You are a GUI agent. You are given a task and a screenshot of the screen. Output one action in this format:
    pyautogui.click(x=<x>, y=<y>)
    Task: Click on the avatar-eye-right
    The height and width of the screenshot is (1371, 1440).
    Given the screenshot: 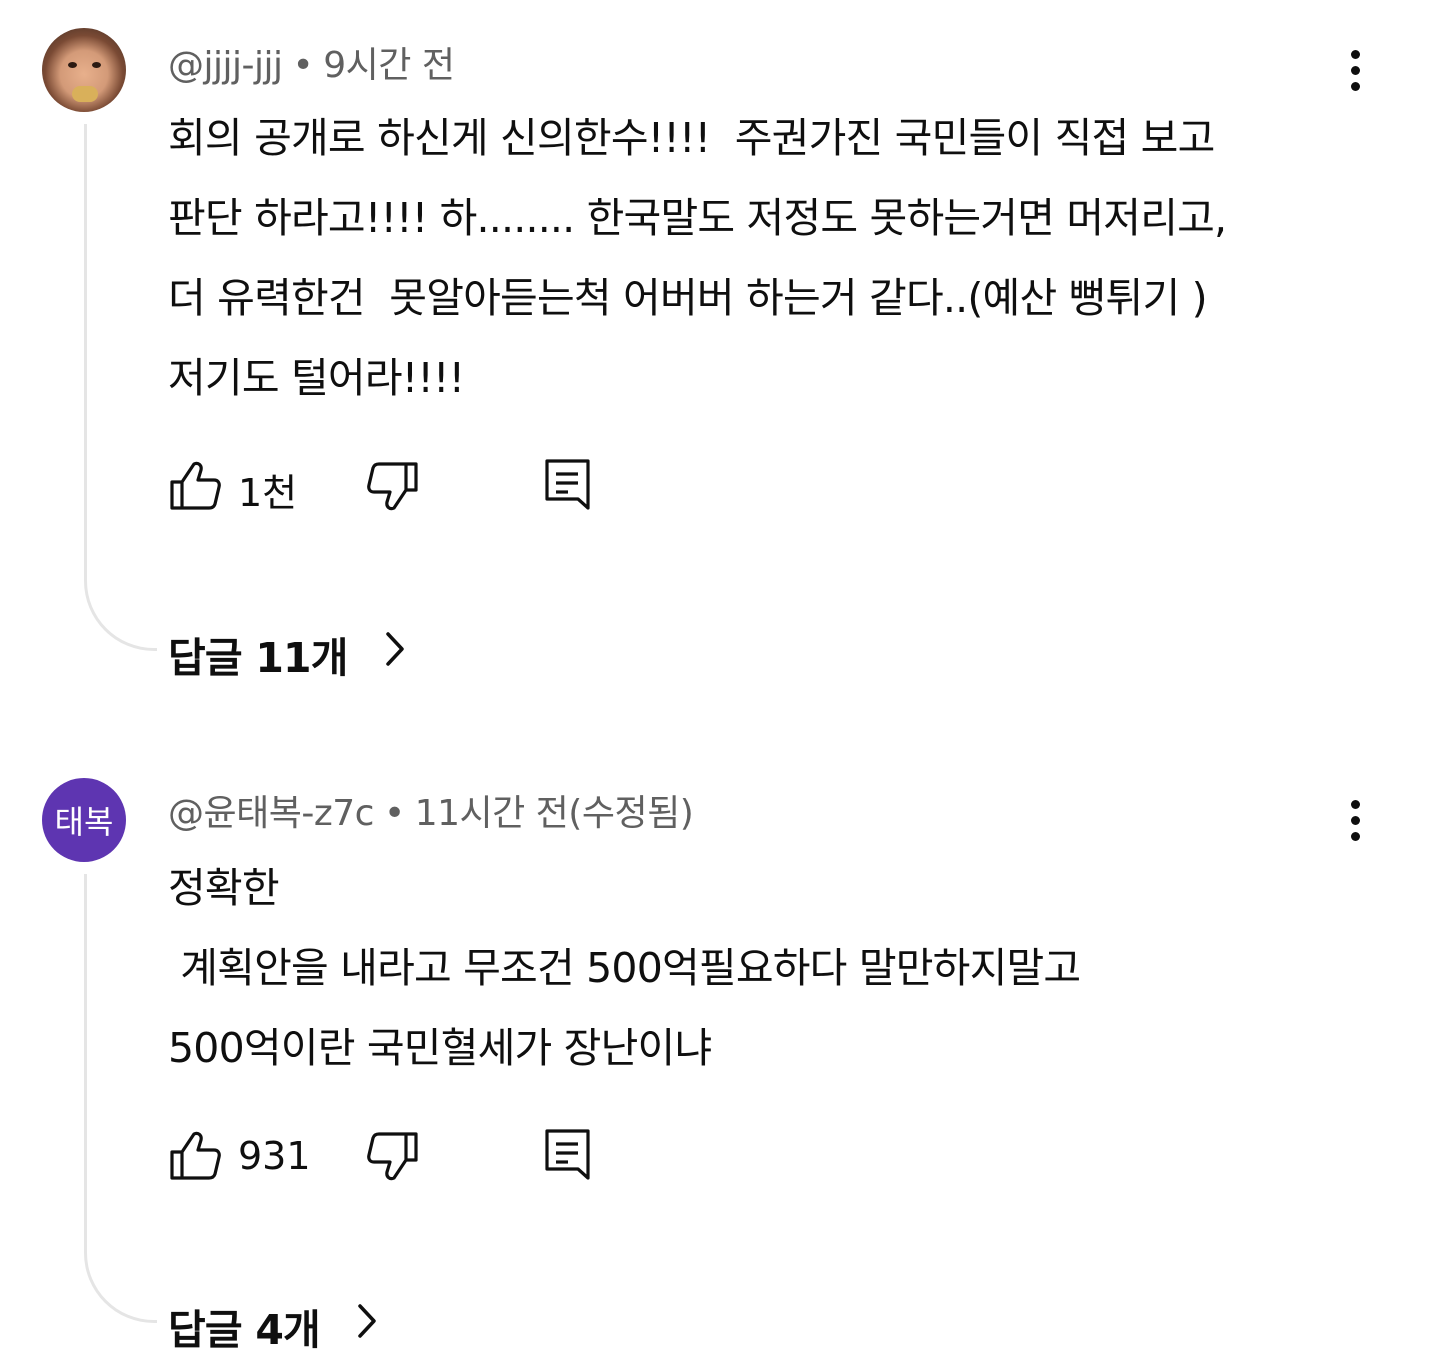 What is the action you would take?
    pyautogui.click(x=96, y=65)
    